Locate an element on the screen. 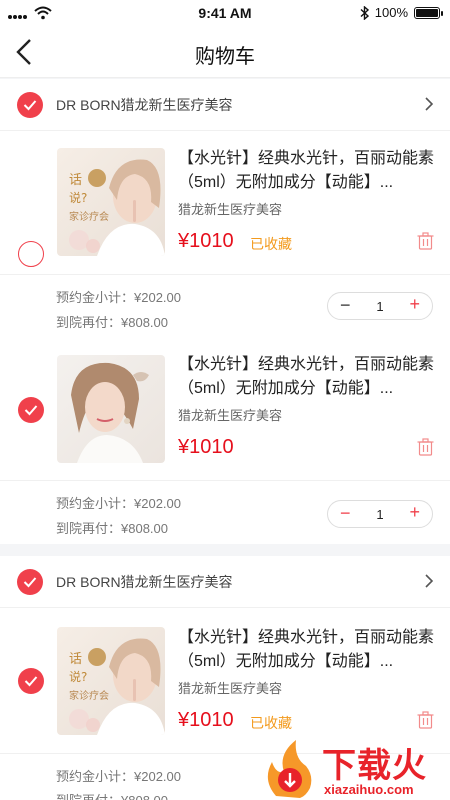 The height and width of the screenshot is (800, 450). page-title: 购物车 is located at coordinates (225, 57).